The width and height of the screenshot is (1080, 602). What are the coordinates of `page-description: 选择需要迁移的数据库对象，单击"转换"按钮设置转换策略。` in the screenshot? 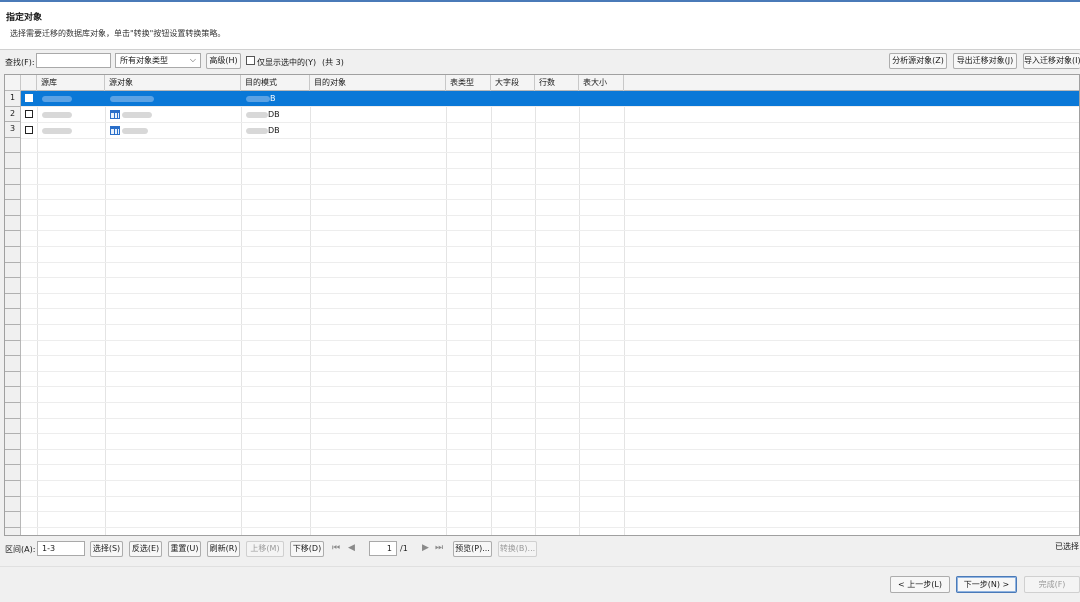 It's located at (118, 33).